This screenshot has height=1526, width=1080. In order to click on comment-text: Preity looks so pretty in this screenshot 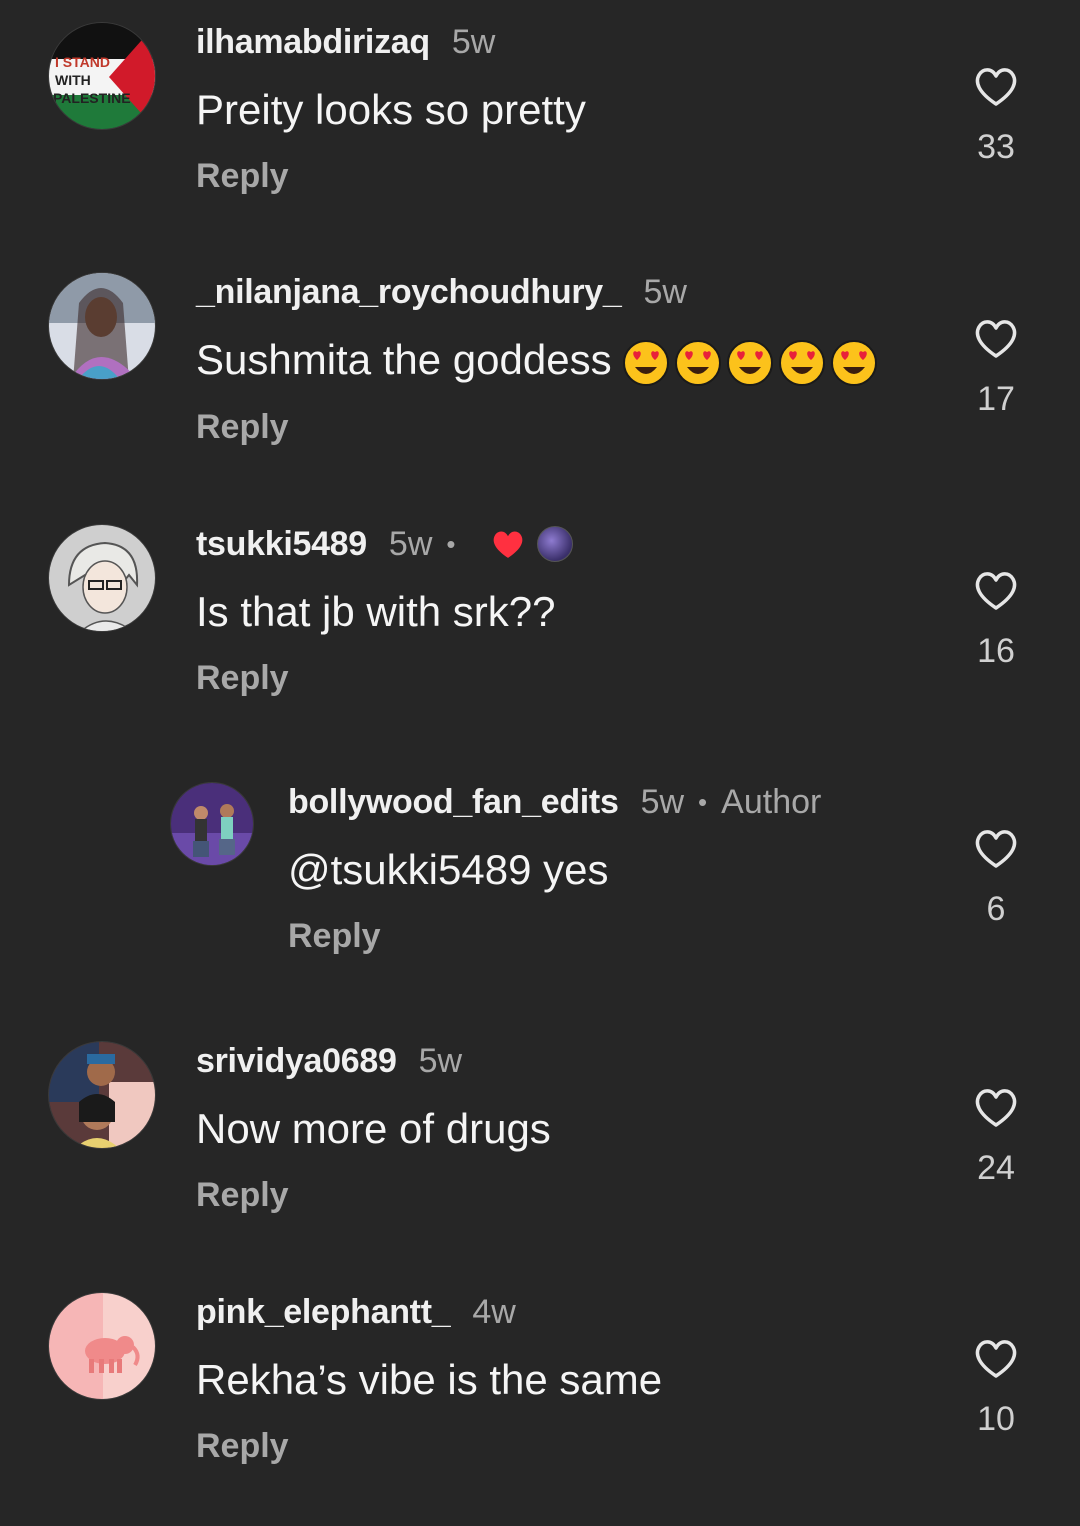, I will do `click(391, 109)`.